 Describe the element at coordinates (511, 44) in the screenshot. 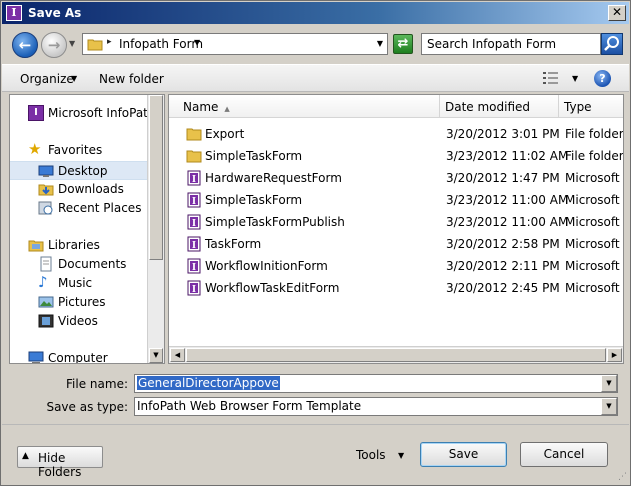

I see `search-input: Search Infopath Form` at that location.